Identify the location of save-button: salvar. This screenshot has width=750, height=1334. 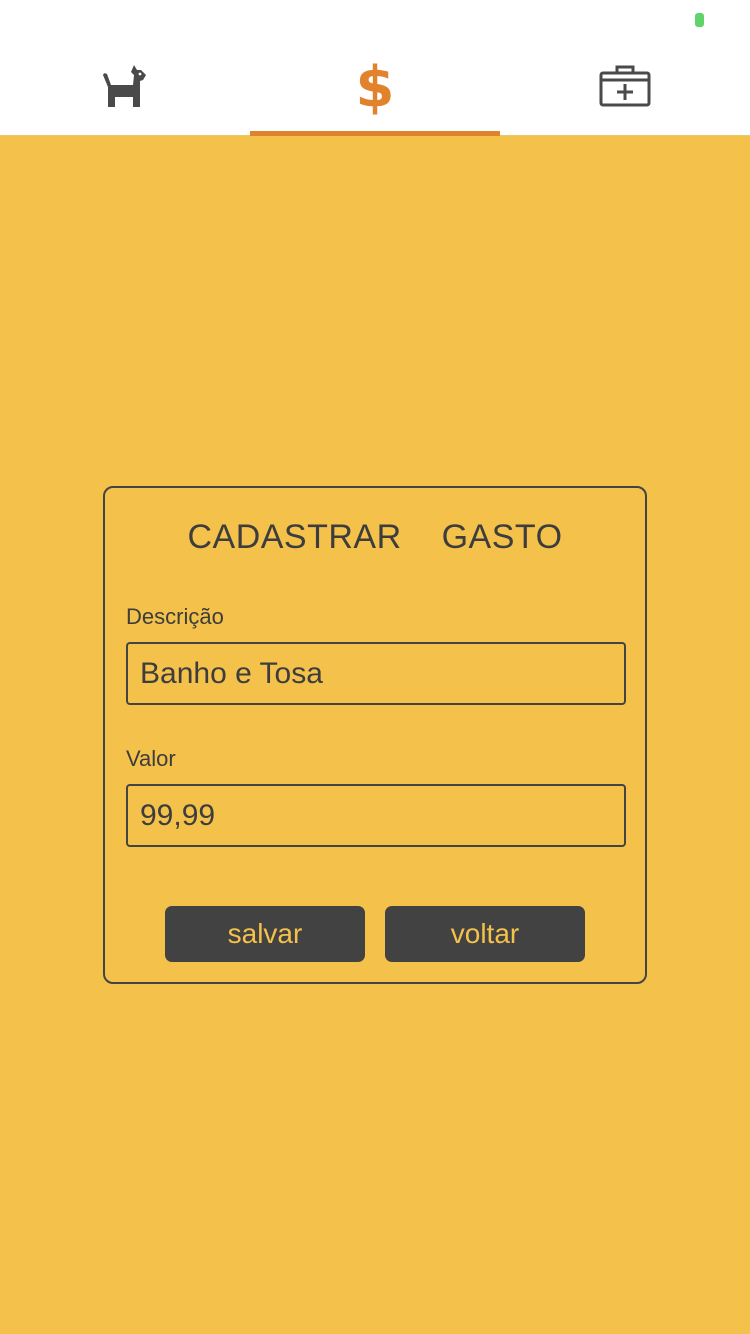
(265, 934).